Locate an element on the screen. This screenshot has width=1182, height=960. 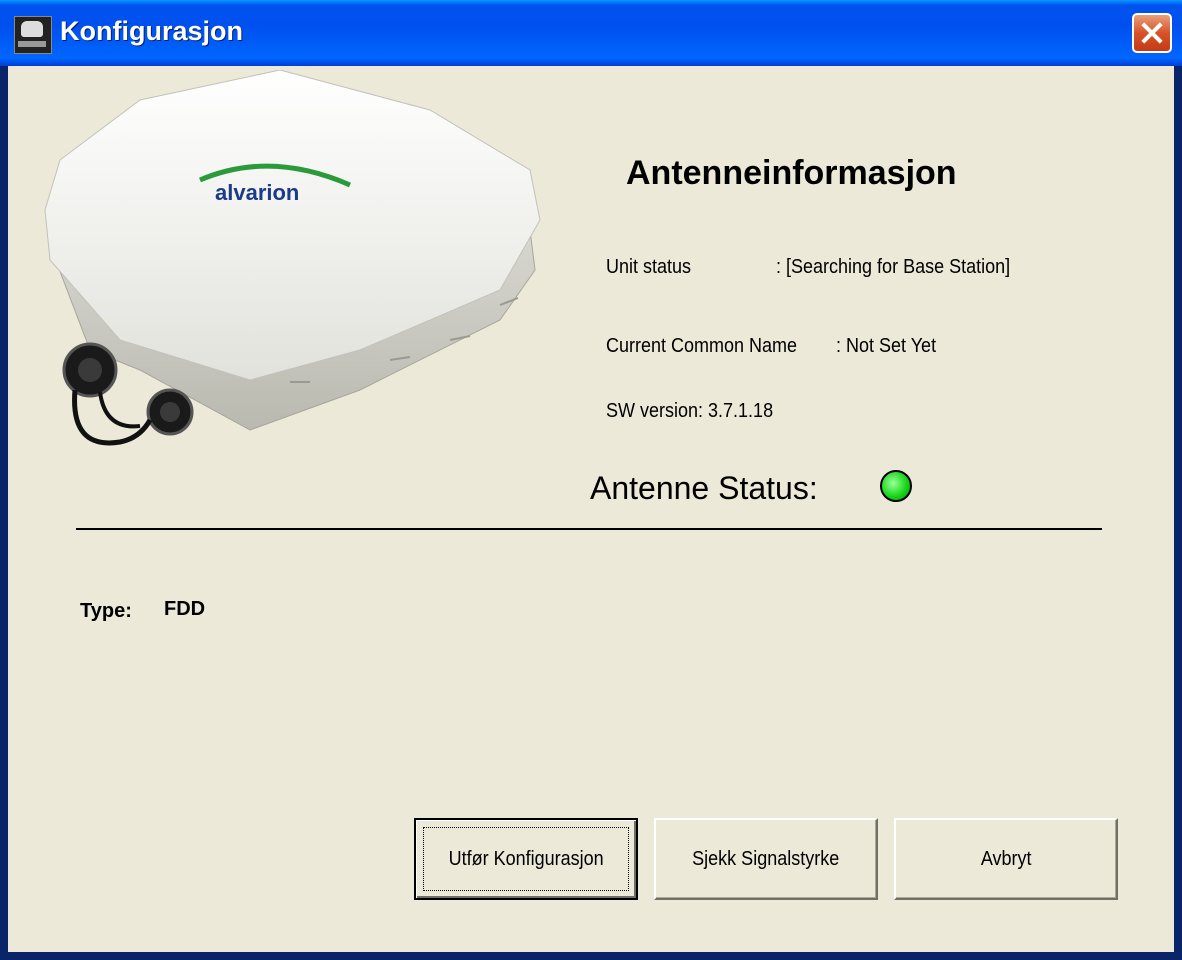
app-icon is located at coordinates (33, 35).